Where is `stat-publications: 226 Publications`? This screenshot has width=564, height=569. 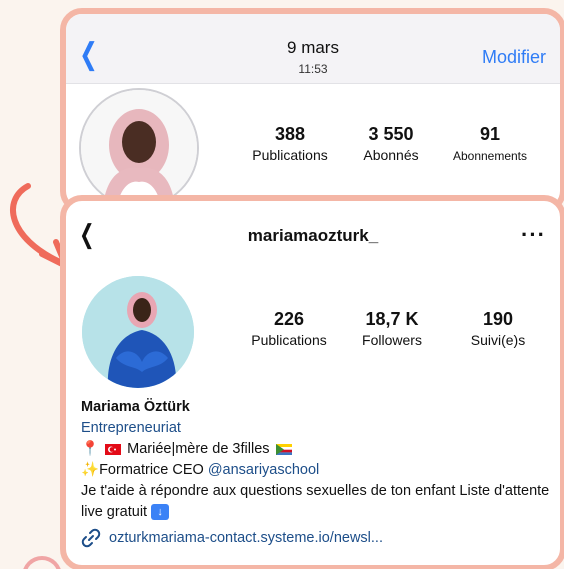 stat-publications: 226 Publications is located at coordinates (289, 328).